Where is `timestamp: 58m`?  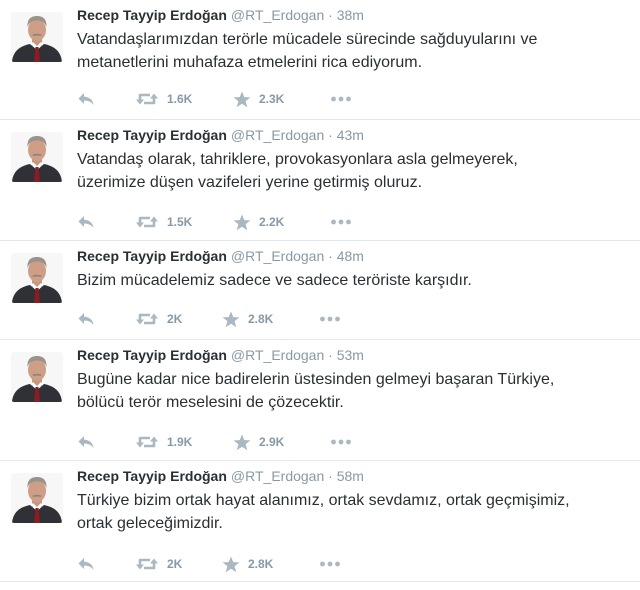
timestamp: 58m is located at coordinates (350, 476).